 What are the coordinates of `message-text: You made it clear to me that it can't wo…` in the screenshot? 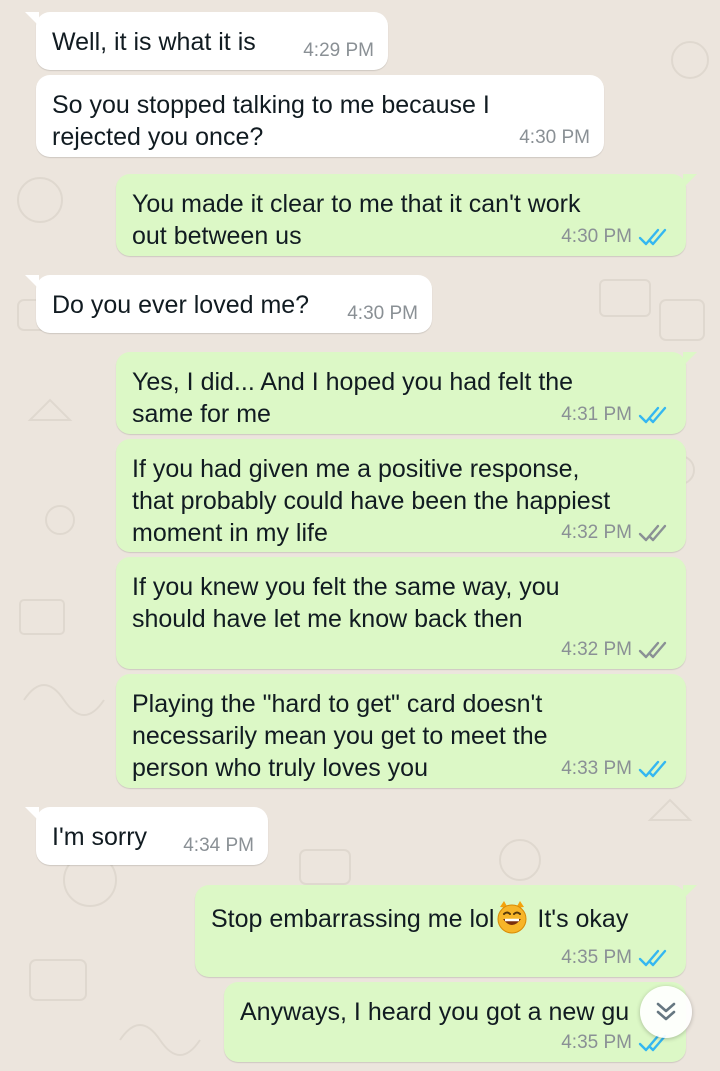 It's located at (356, 220).